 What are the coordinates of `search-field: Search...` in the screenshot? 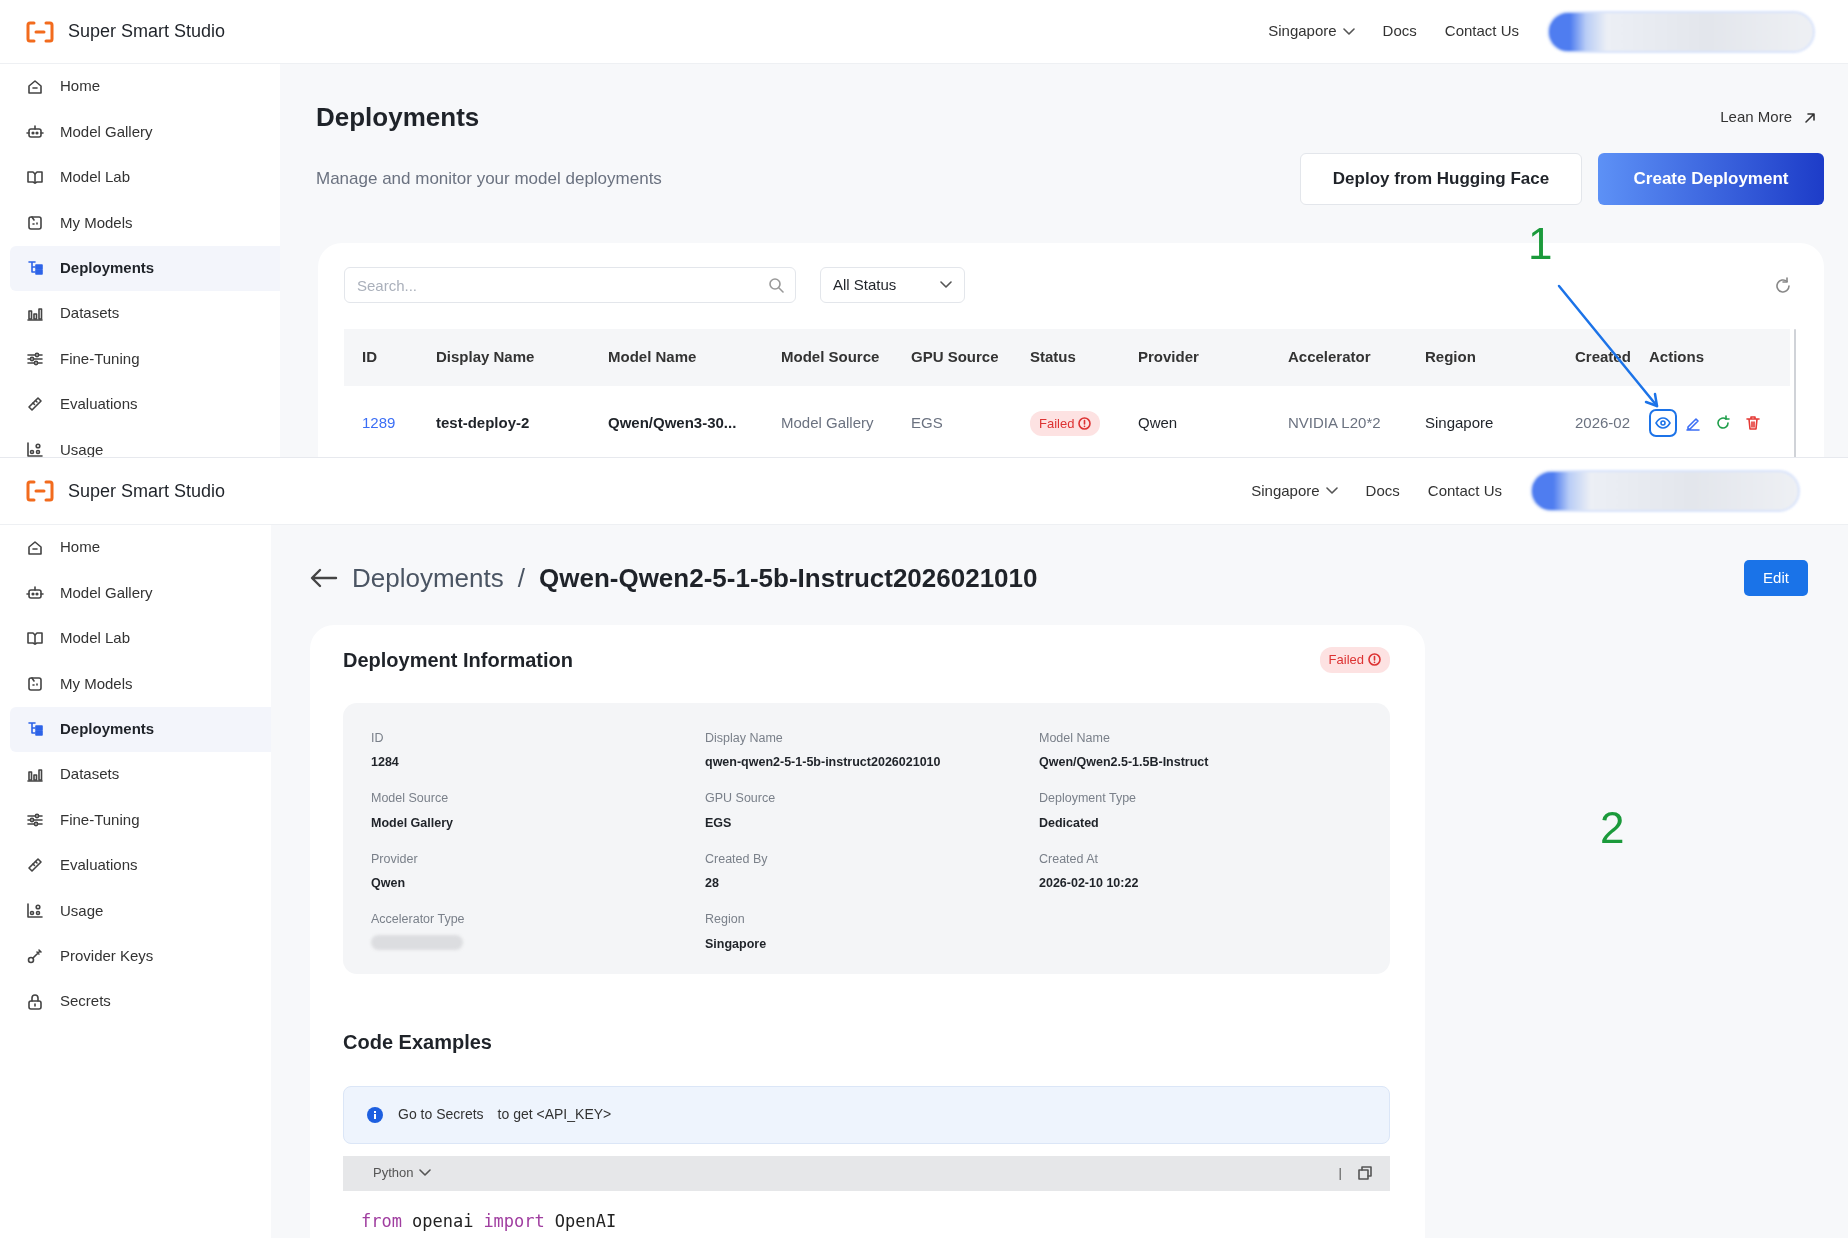 It's located at (570, 285).